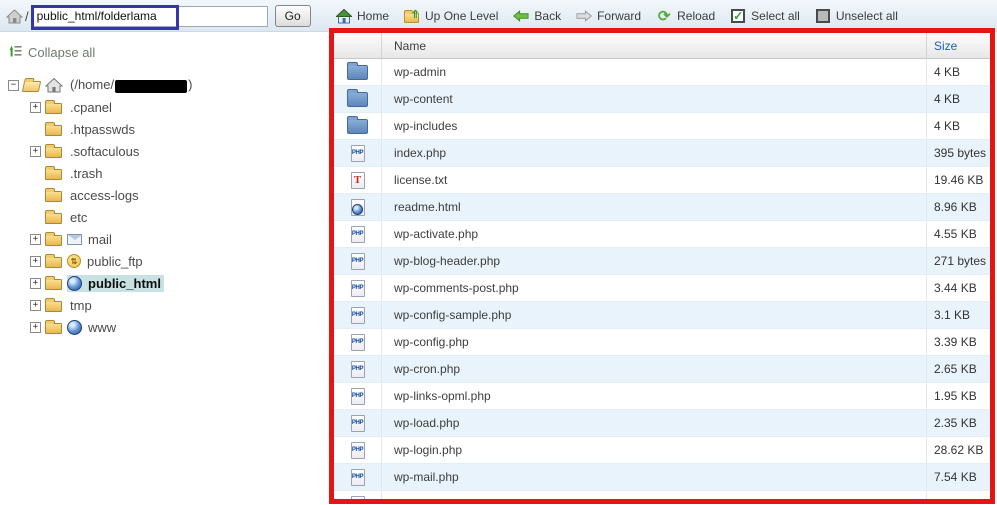  Describe the element at coordinates (548, 16) in the screenshot. I see `toolbar-button-label: Back` at that location.